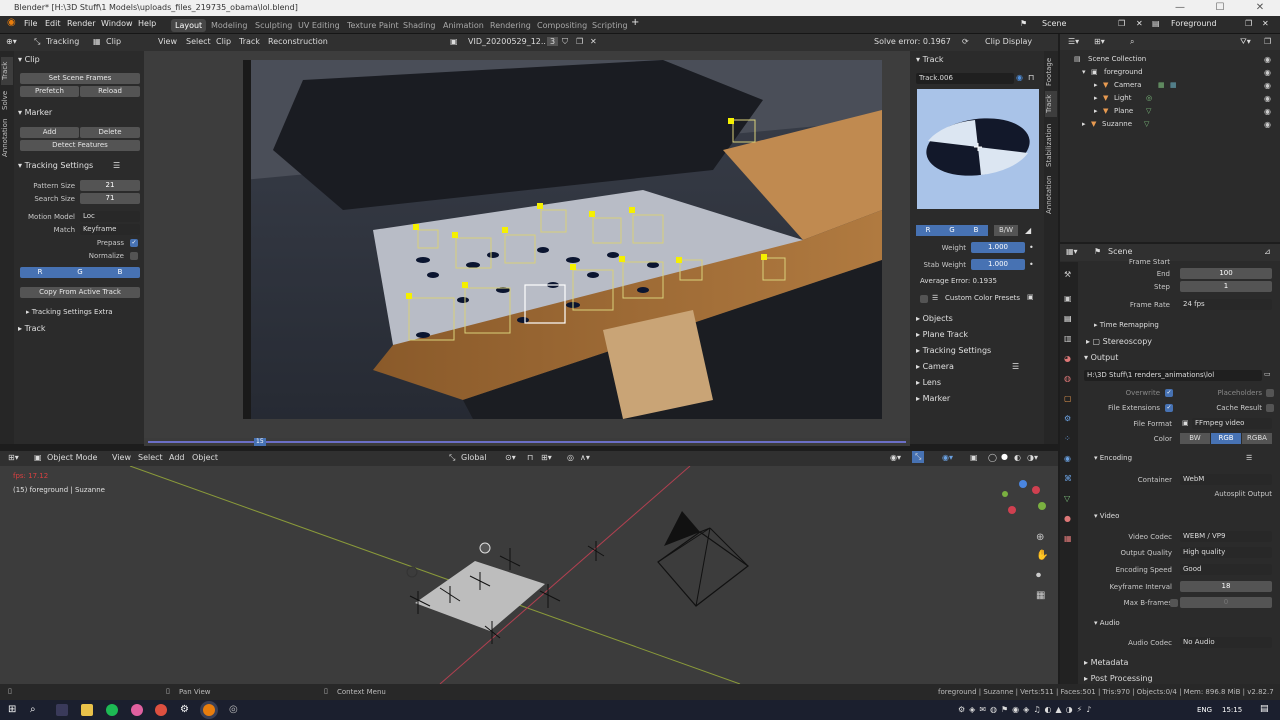 Image resolution: width=1280 pixels, height=720 pixels. What do you see at coordinates (1117, 124) in the screenshot?
I see `outliner-item-suzanne: Suzanne` at bounding box center [1117, 124].